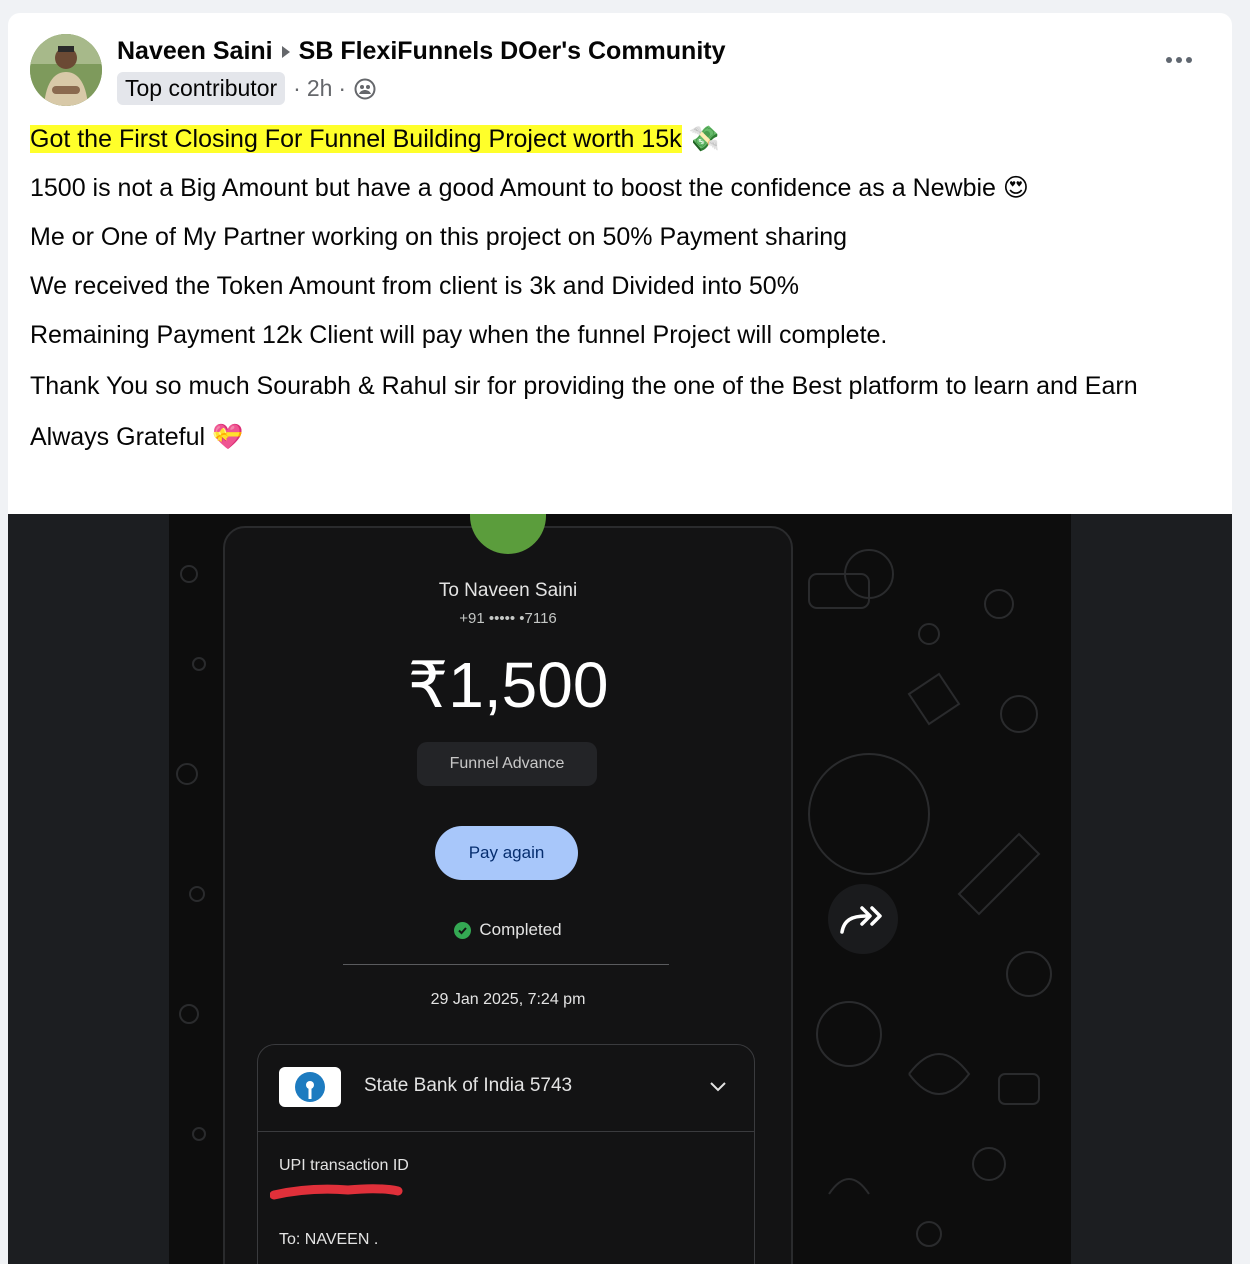  I want to click on author-avatar, so click(66, 70).